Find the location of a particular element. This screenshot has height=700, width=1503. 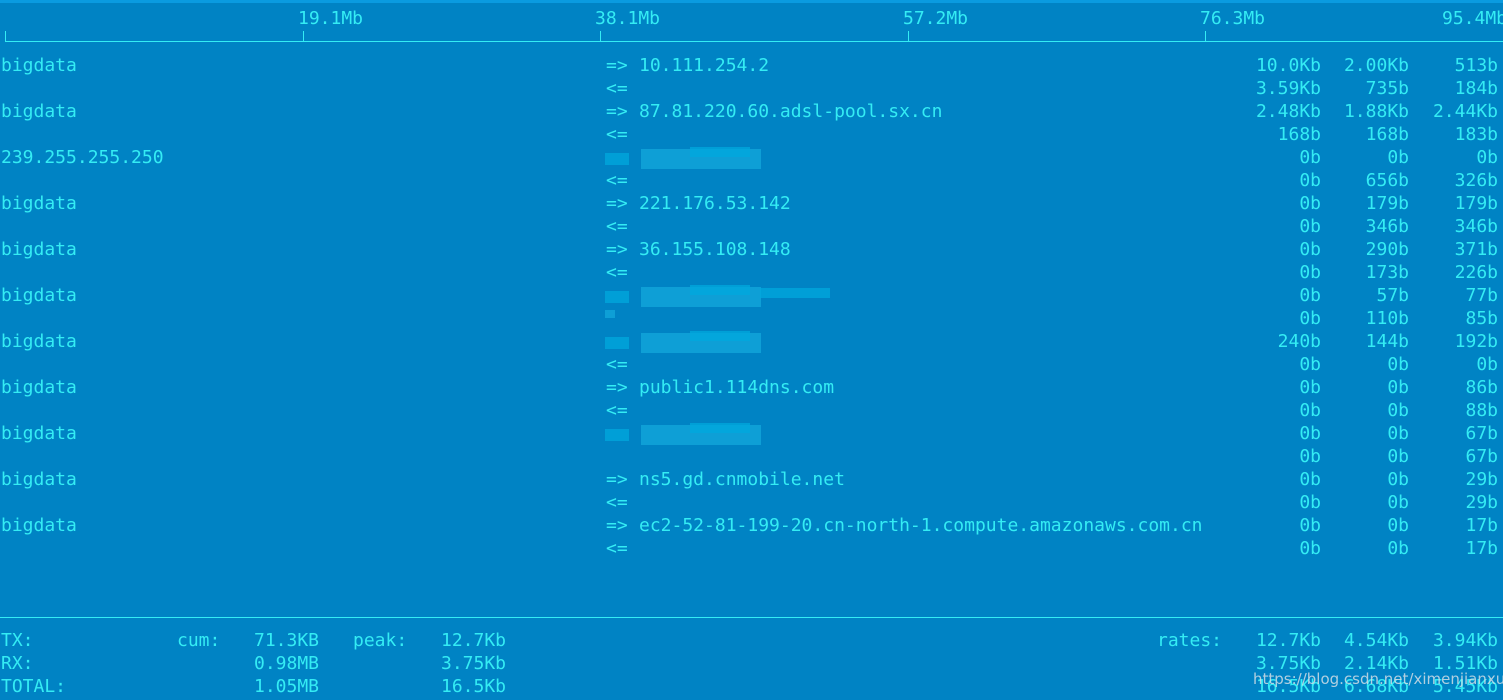

rx-rate: 656b is located at coordinates (1387, 180).